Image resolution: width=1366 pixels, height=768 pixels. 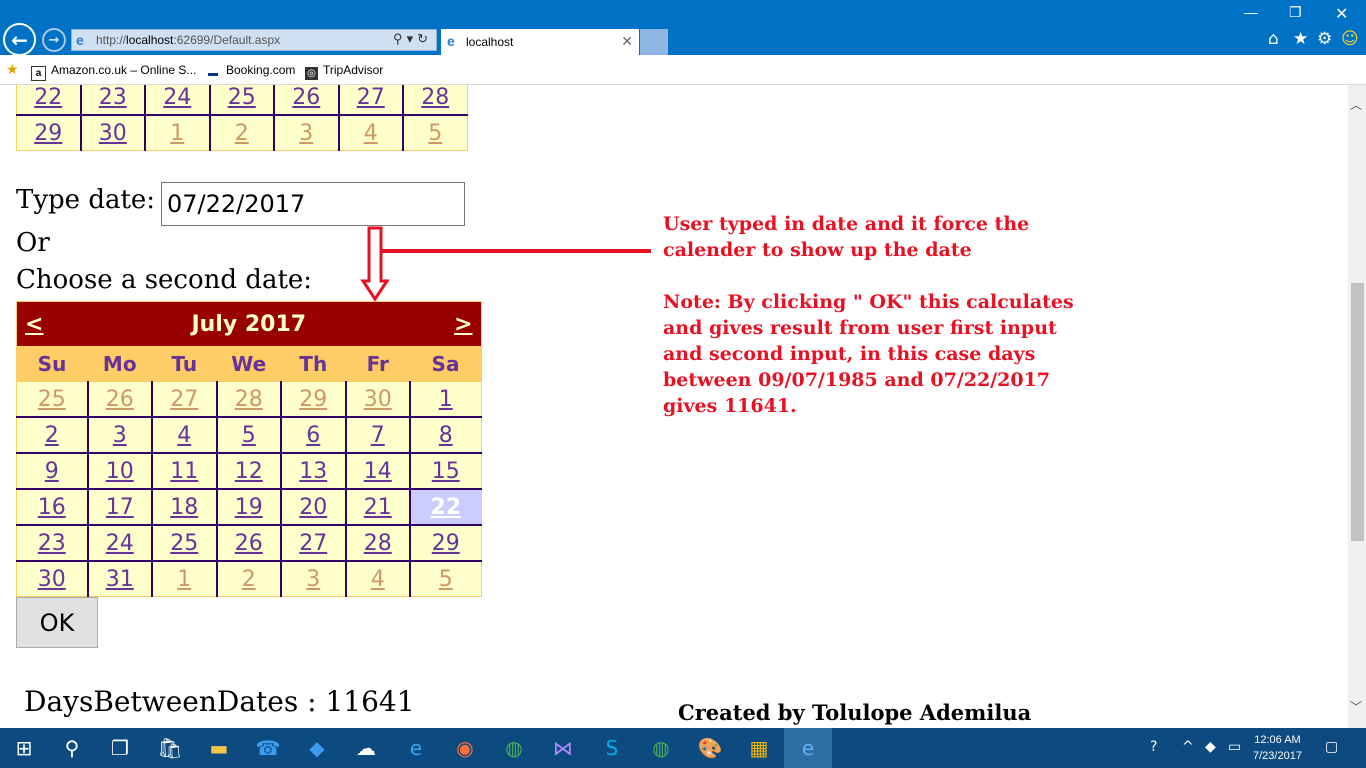 I want to click on taskbar-store: 🛍, so click(x=170, y=748).